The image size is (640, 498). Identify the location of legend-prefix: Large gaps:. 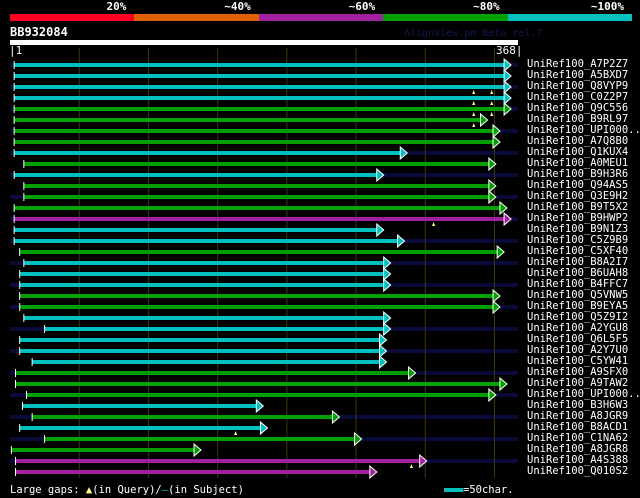
(45, 490).